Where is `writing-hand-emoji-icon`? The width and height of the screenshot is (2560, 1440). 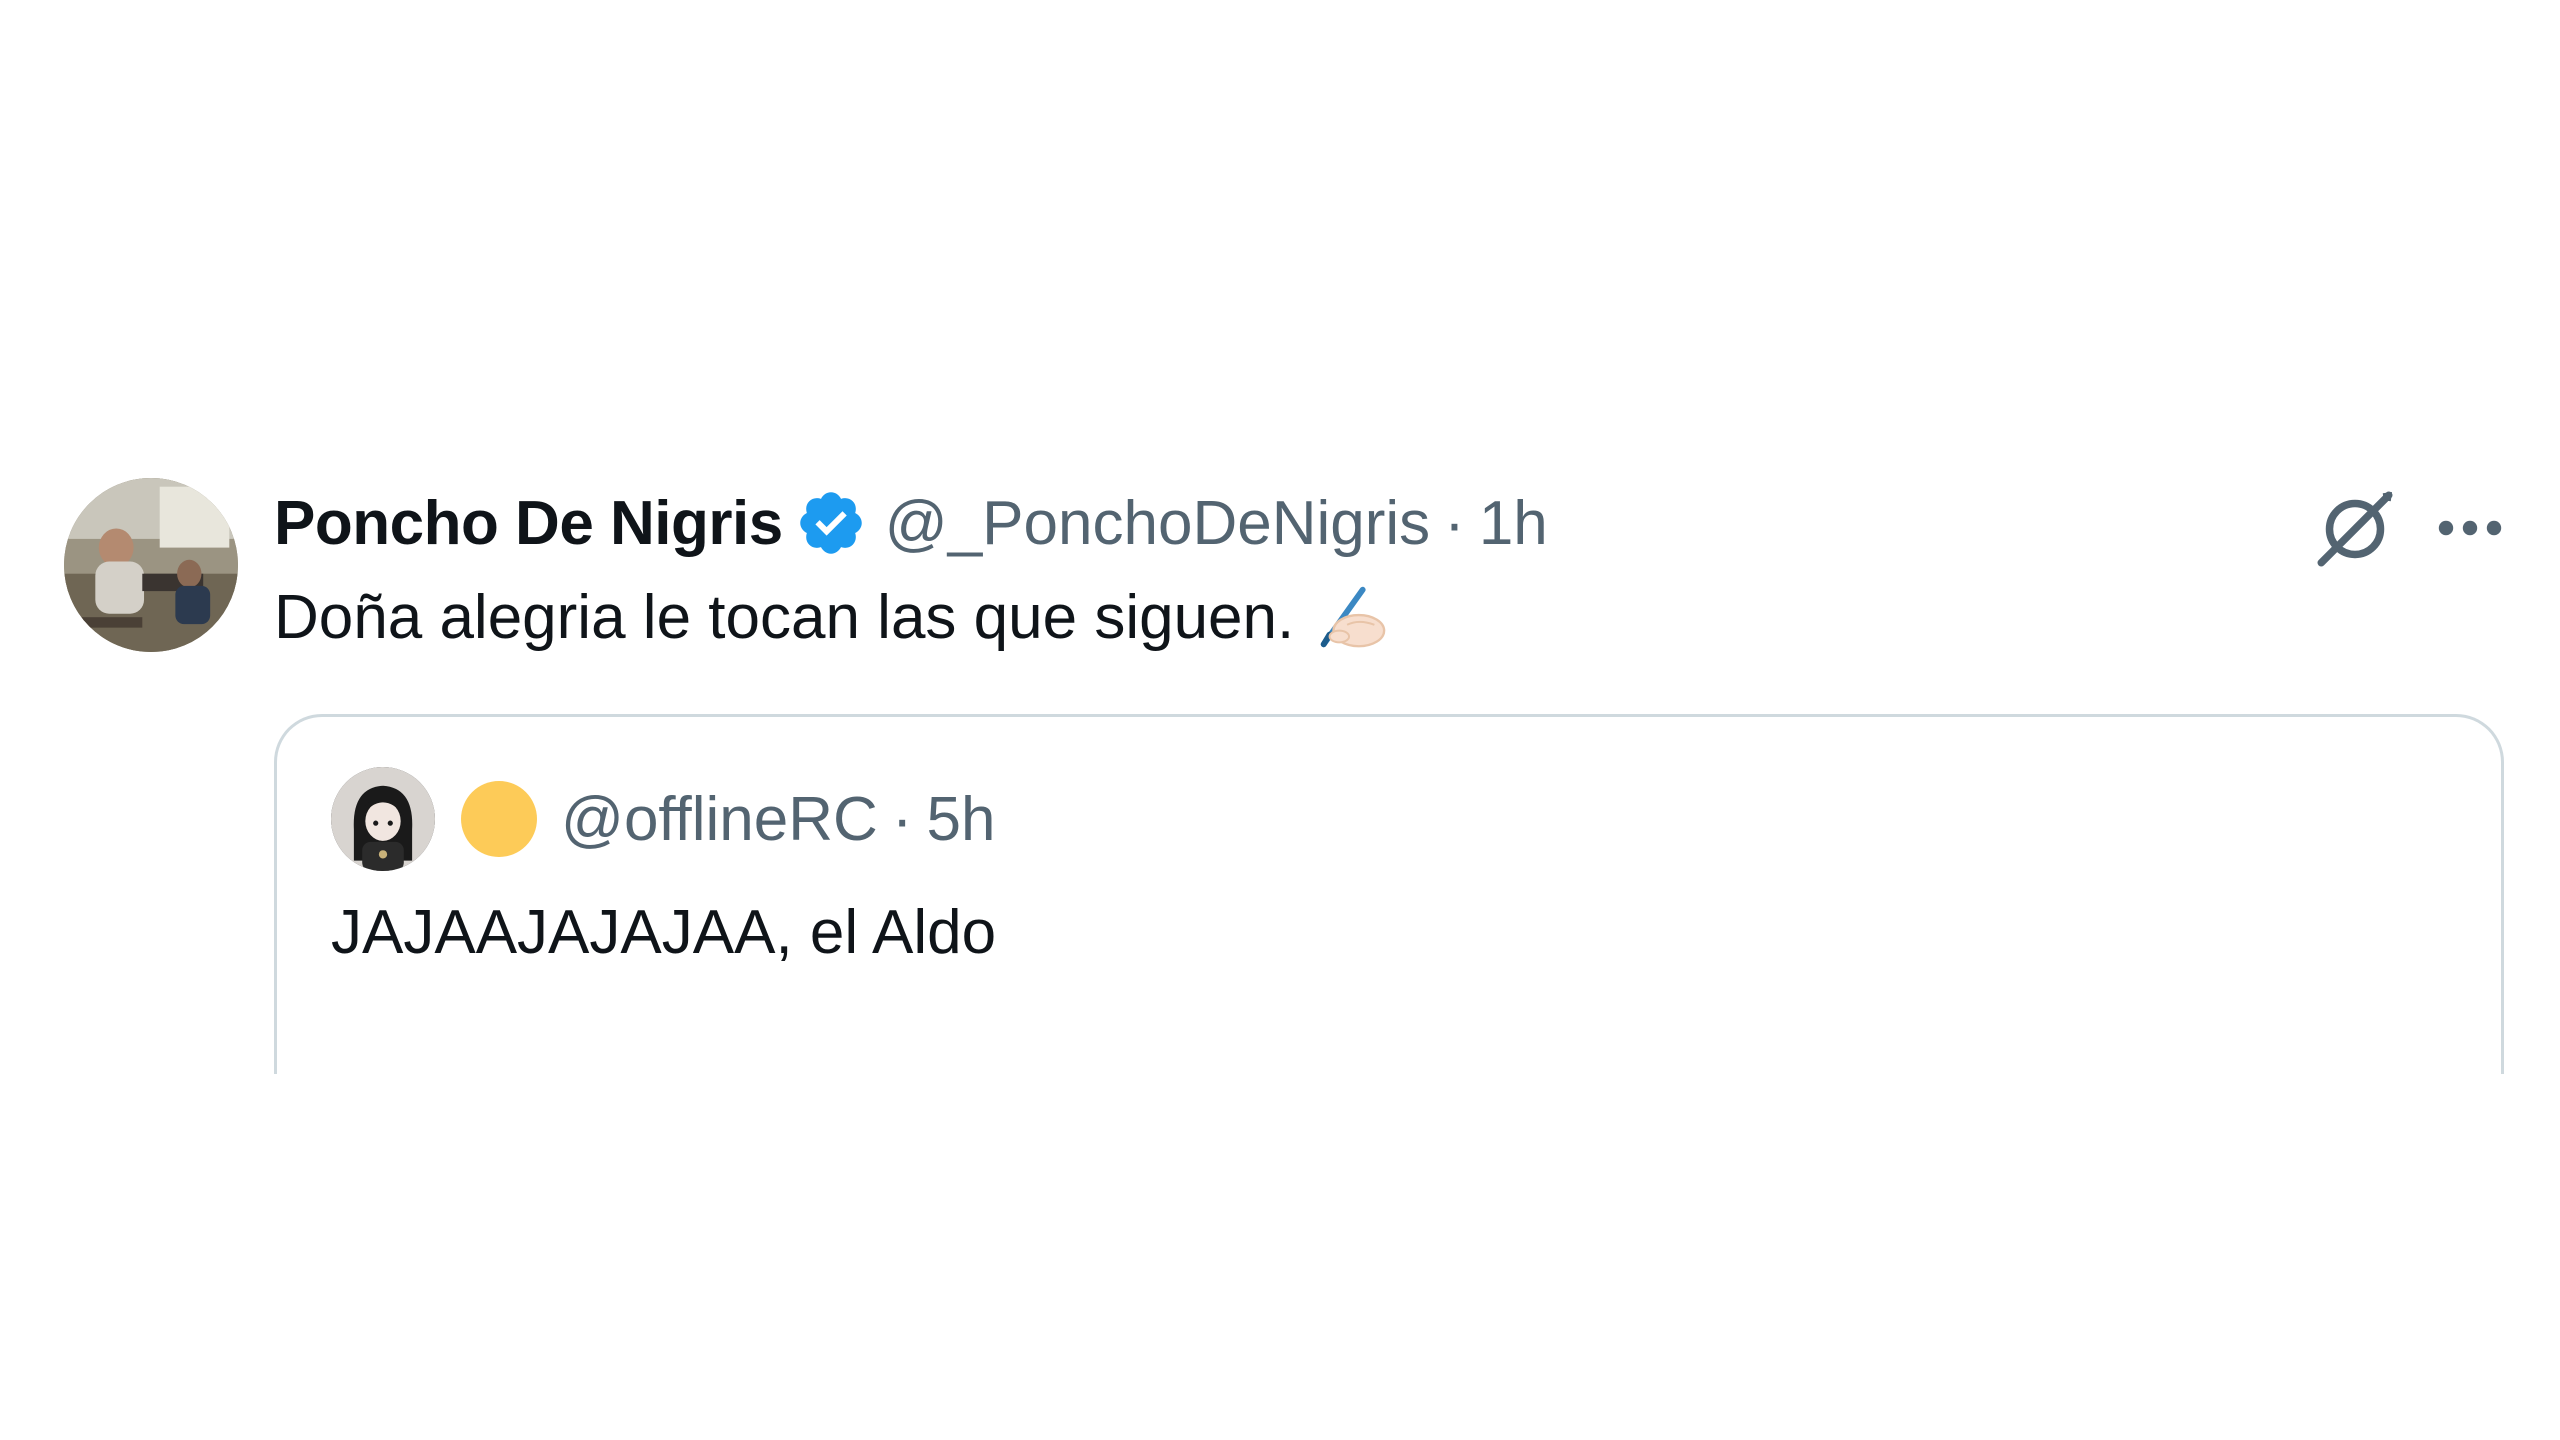
writing-hand-emoji-icon is located at coordinates (1353, 617).